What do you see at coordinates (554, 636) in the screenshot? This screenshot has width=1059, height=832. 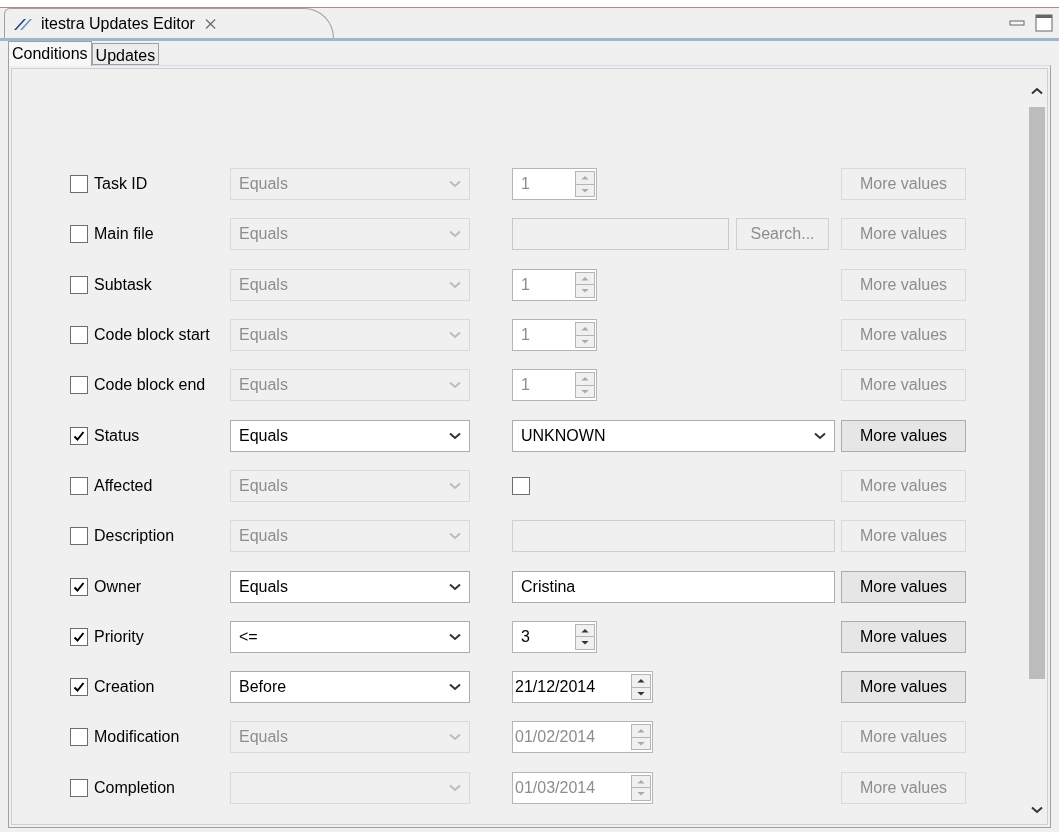 I see `number-field: 3` at bounding box center [554, 636].